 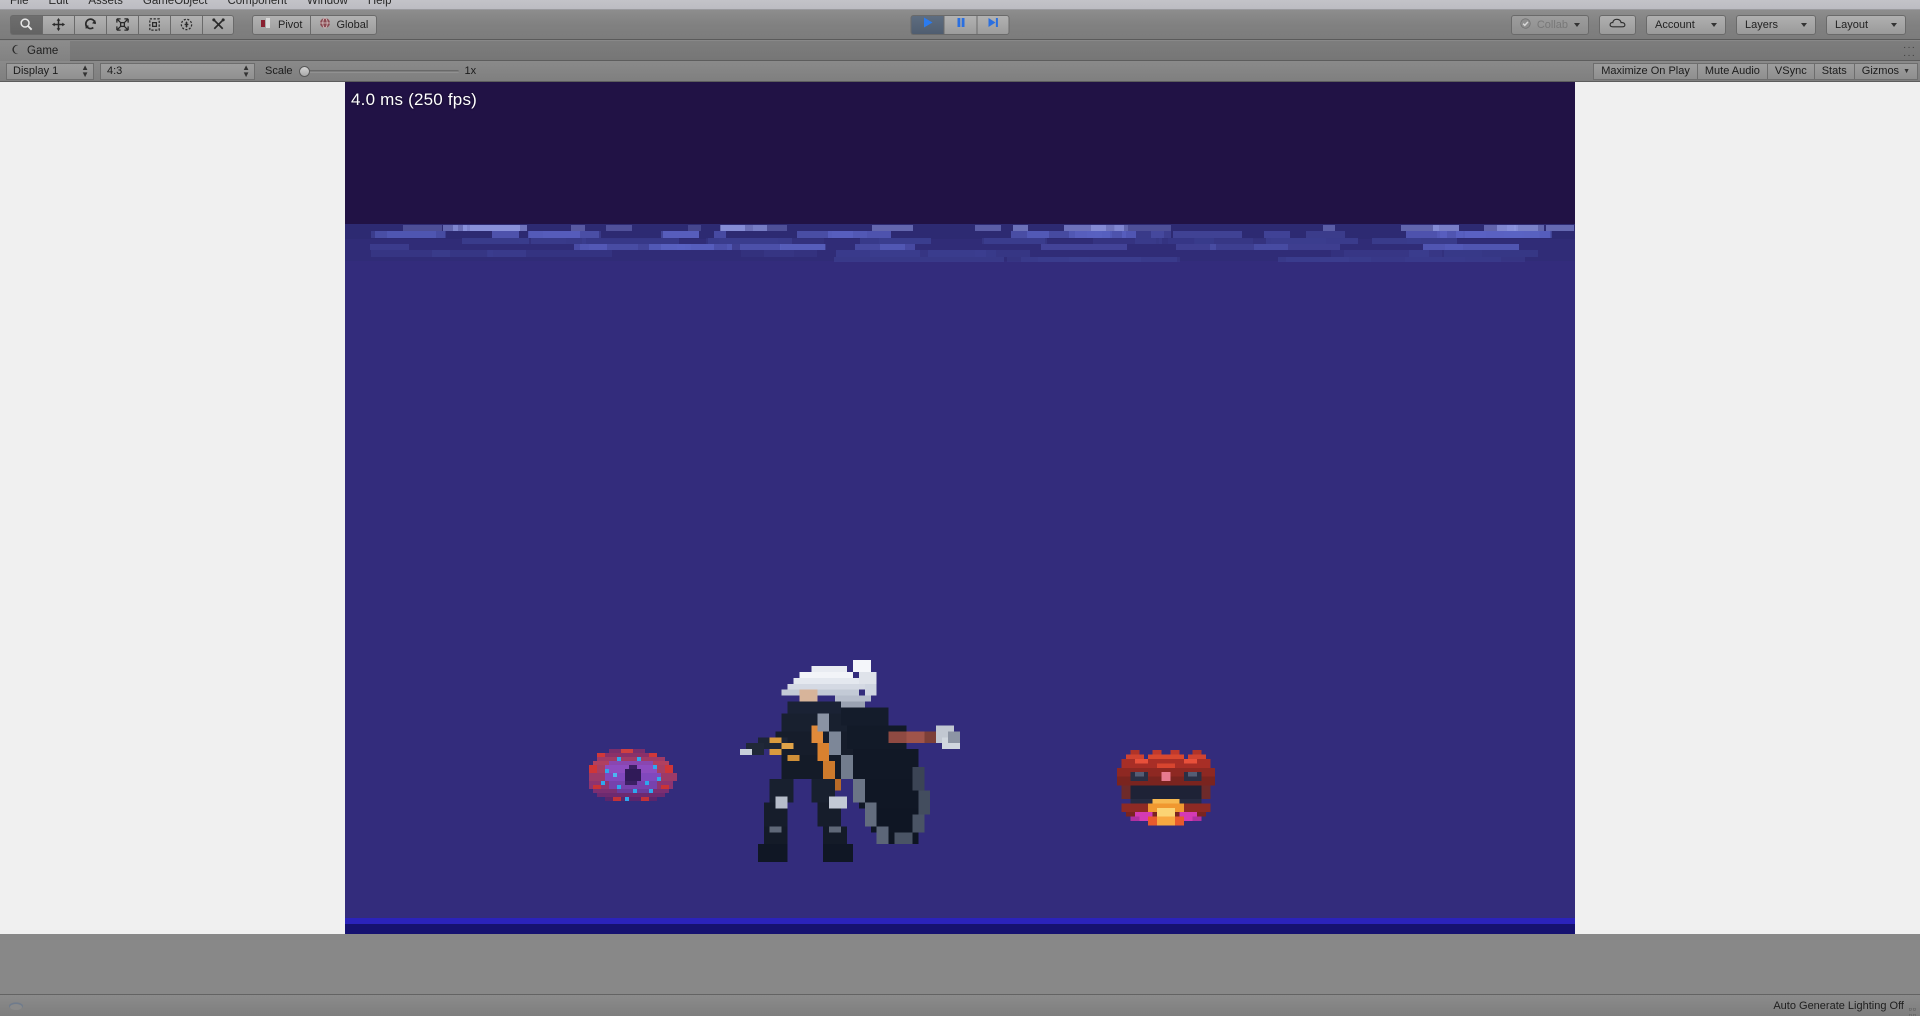 What do you see at coordinates (16, 1005) in the screenshot?
I see `unity-status-icon` at bounding box center [16, 1005].